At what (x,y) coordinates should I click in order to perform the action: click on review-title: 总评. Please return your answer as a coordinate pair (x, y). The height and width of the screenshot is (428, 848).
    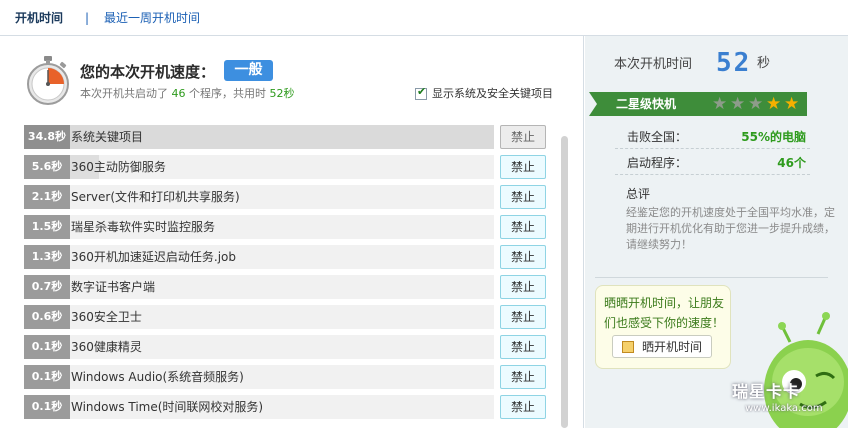
    Looking at the image, I should click on (638, 194).